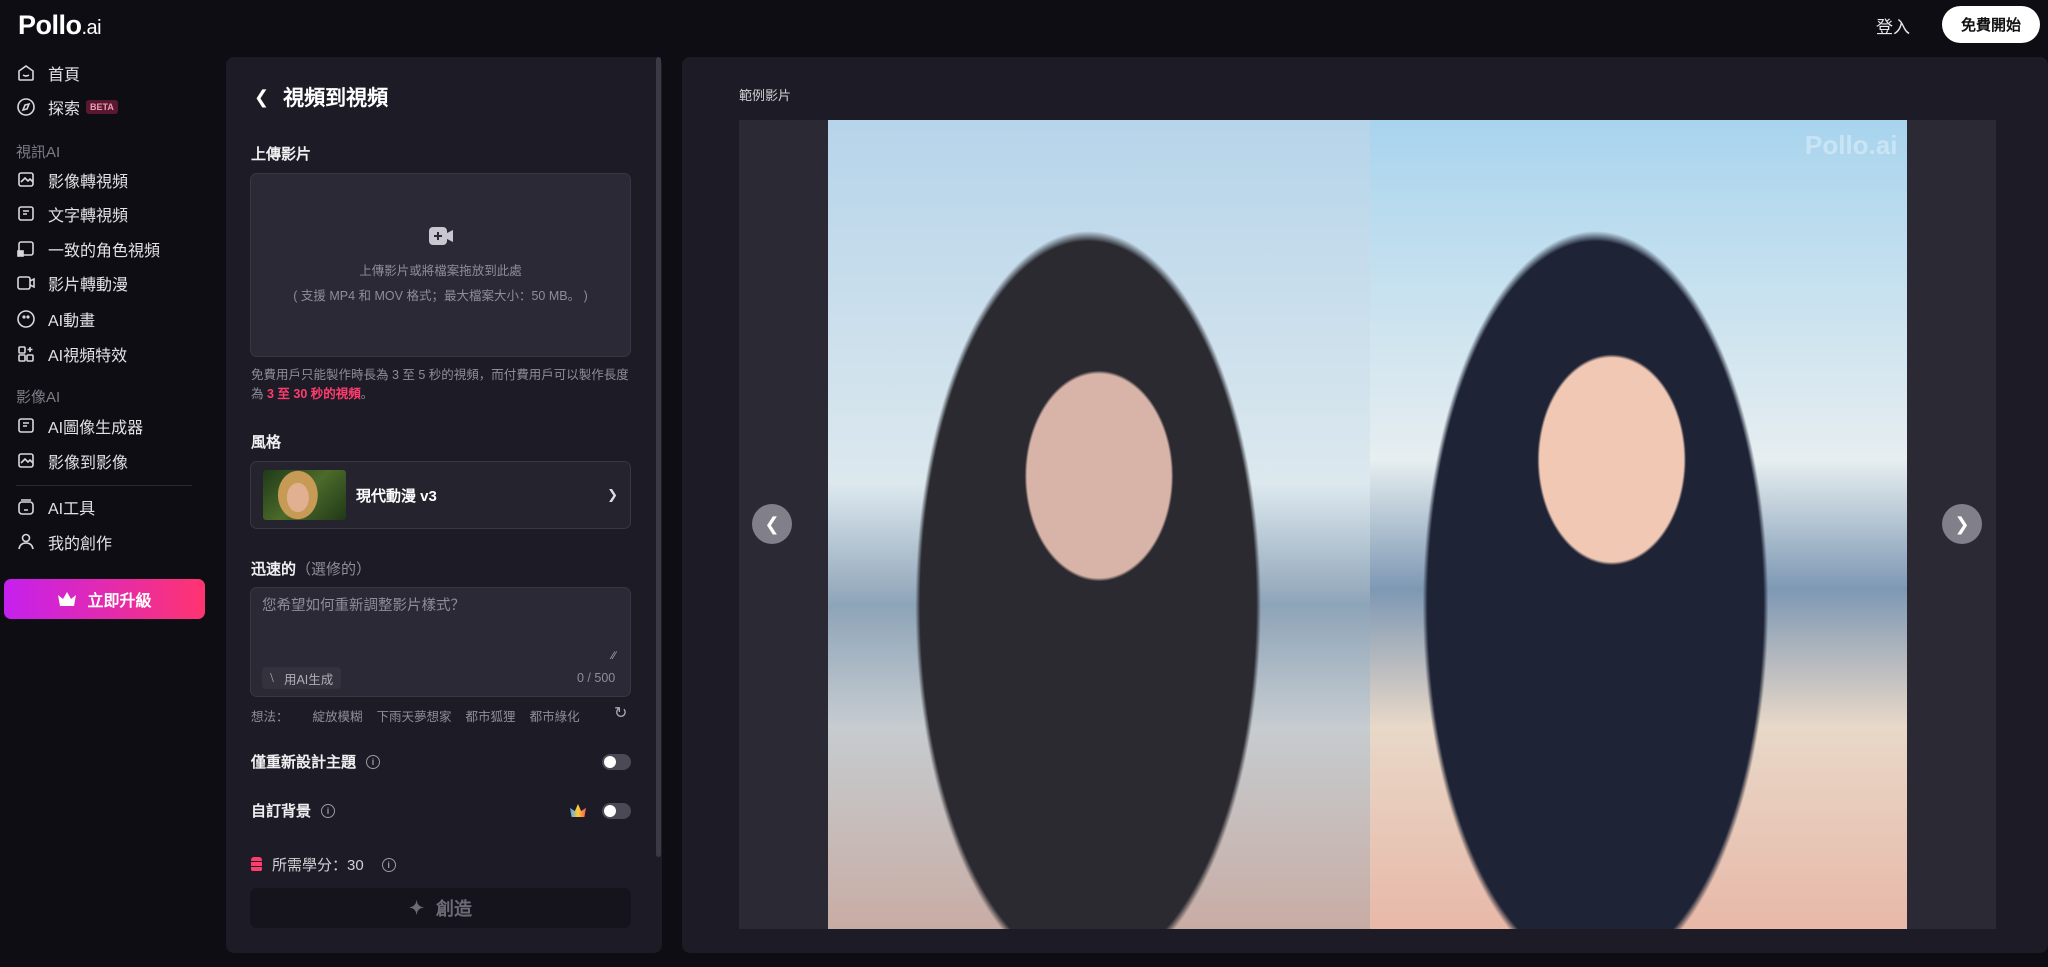  I want to click on sidebar-item-ai-animation: AI動畫, so click(55, 319).